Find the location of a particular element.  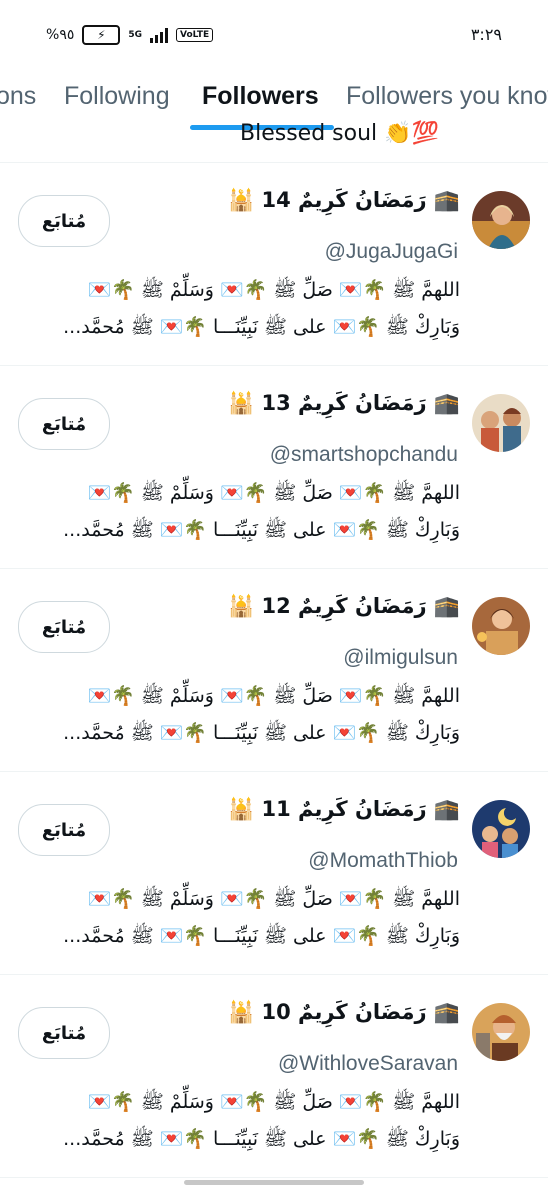

user-display-name: 🕋 رَمَضَانُ كَرِيمٌ 10 🕌 is located at coordinates (343, 1012).